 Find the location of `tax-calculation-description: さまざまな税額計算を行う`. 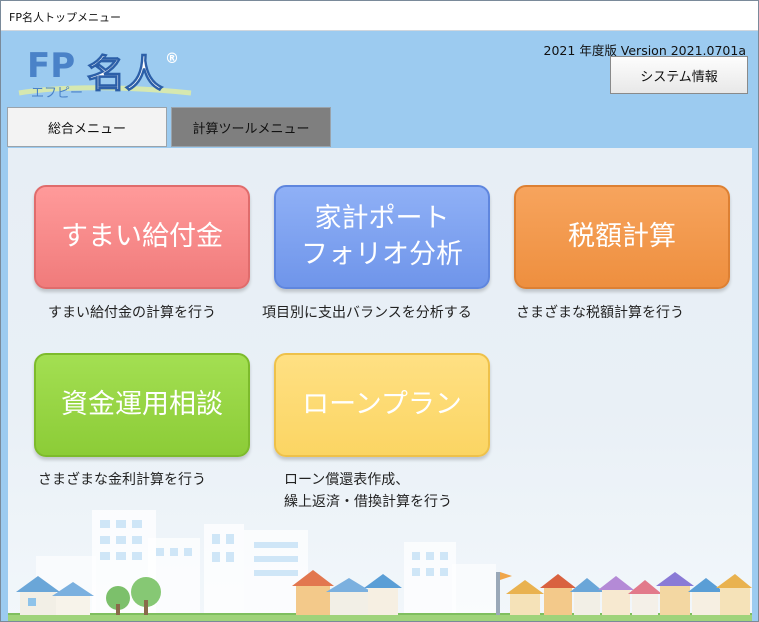

tax-calculation-description: さまざまな税額計算を行う is located at coordinates (600, 313).